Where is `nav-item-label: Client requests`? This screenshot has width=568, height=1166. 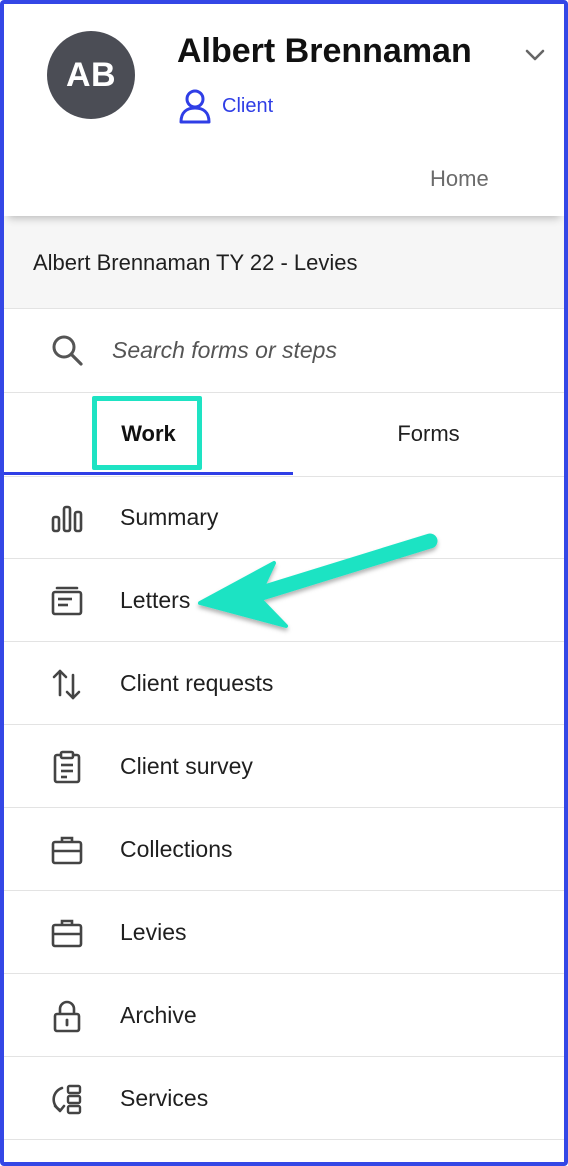 nav-item-label: Client requests is located at coordinates (197, 683).